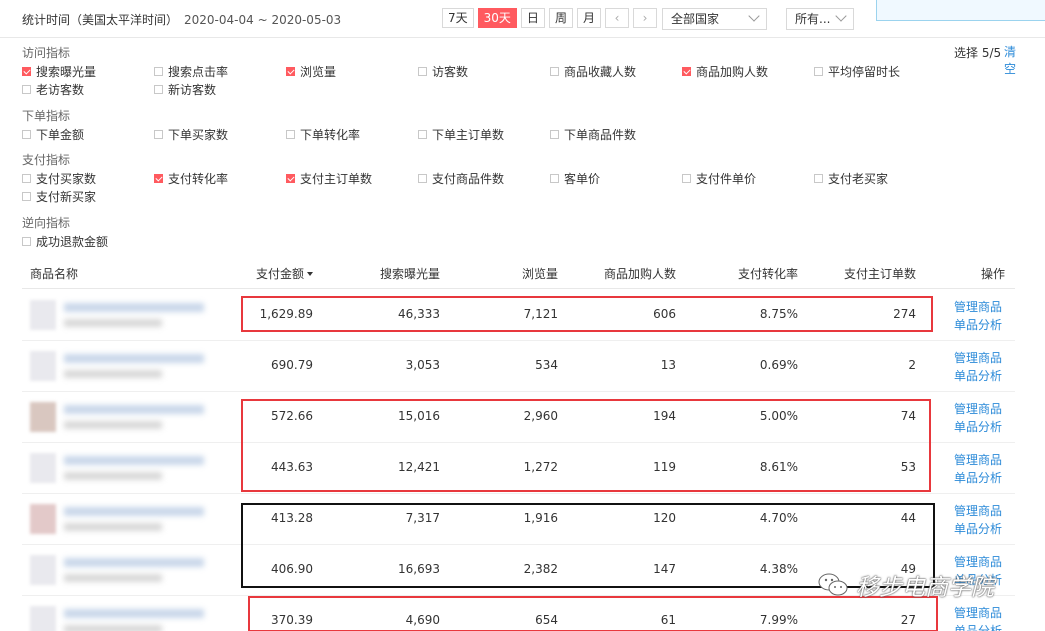 This screenshot has height=631, width=1045. I want to click on metric-checkbox: 下单买家数, so click(191, 134).